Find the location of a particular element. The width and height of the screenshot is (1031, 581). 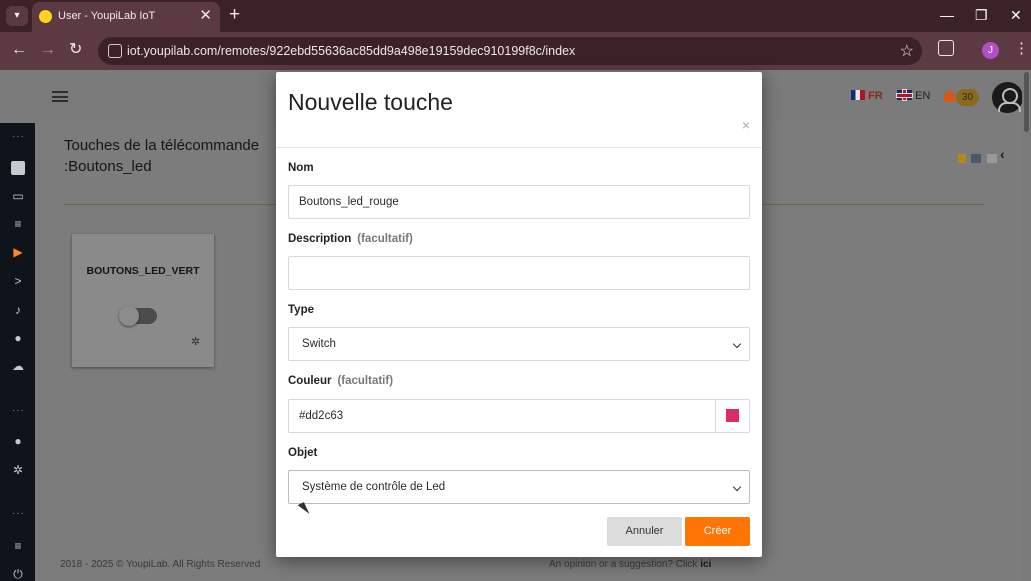

description-optional-text: (facultatif) is located at coordinates (385, 239).